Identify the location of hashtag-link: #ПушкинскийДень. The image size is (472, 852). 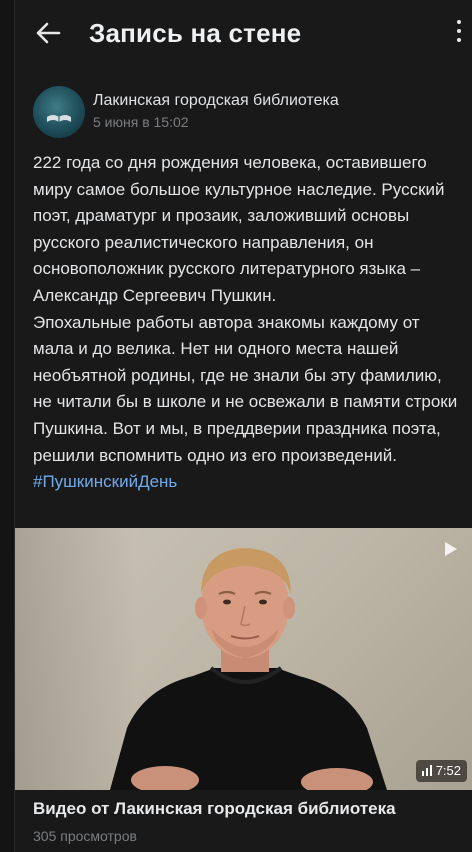
(105, 481).